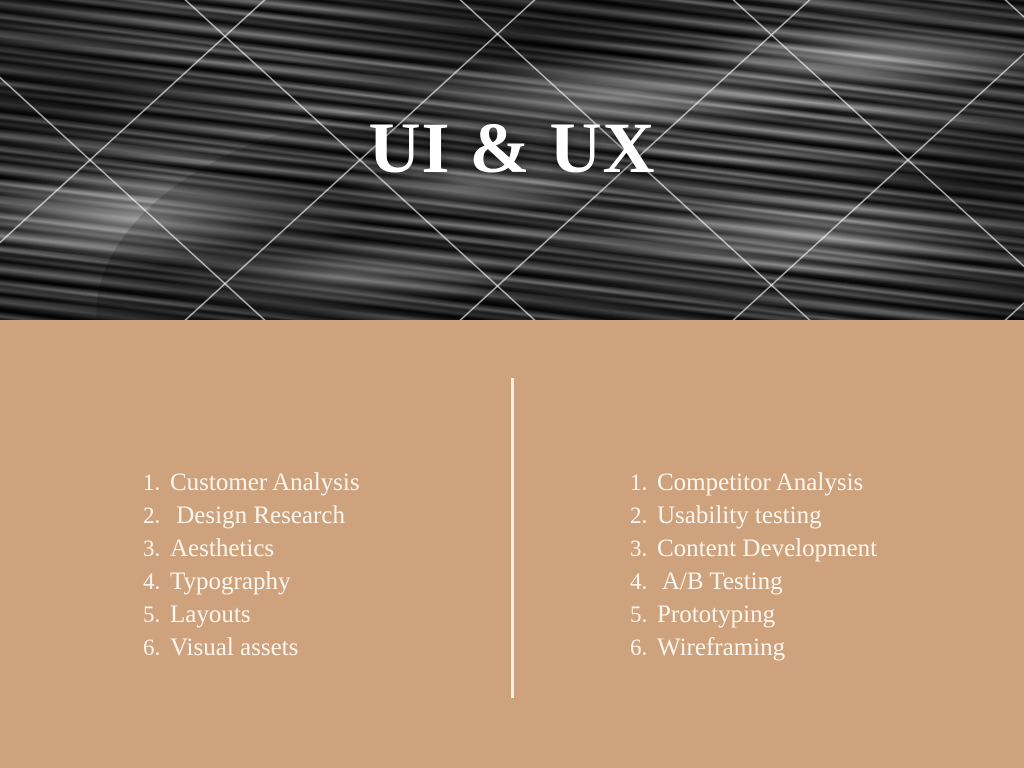 Image resolution: width=1024 pixels, height=768 pixels. I want to click on list-item-label: Prototyping, so click(716, 614).